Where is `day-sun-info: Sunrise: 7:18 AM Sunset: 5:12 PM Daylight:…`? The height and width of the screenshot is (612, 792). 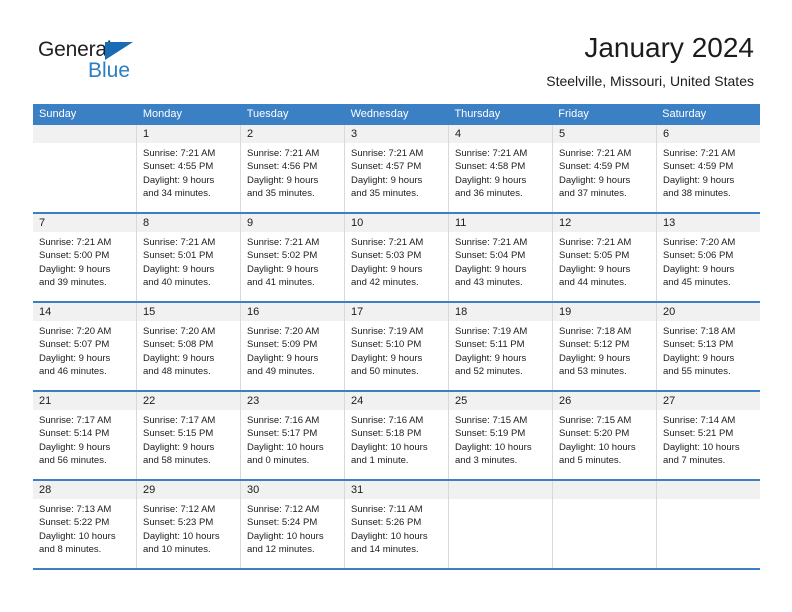 day-sun-info: Sunrise: 7:18 AM Sunset: 5:12 PM Daylight:… is located at coordinates (604, 352).